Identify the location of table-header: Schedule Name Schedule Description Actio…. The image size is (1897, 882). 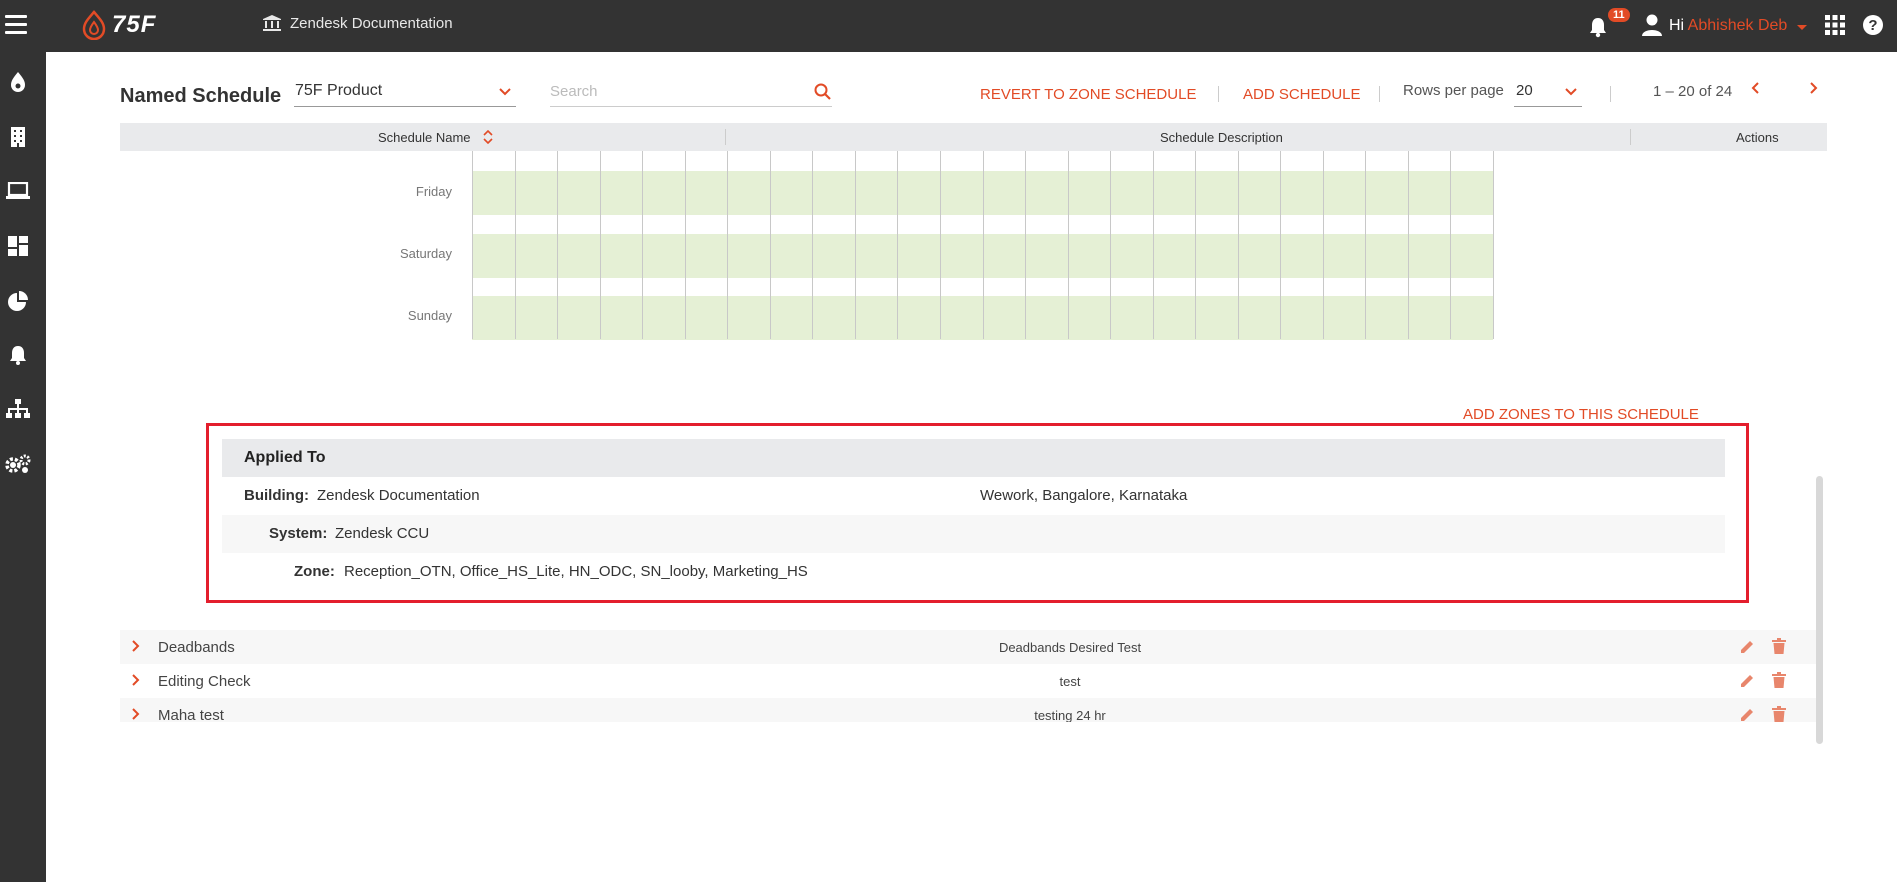
(973, 137).